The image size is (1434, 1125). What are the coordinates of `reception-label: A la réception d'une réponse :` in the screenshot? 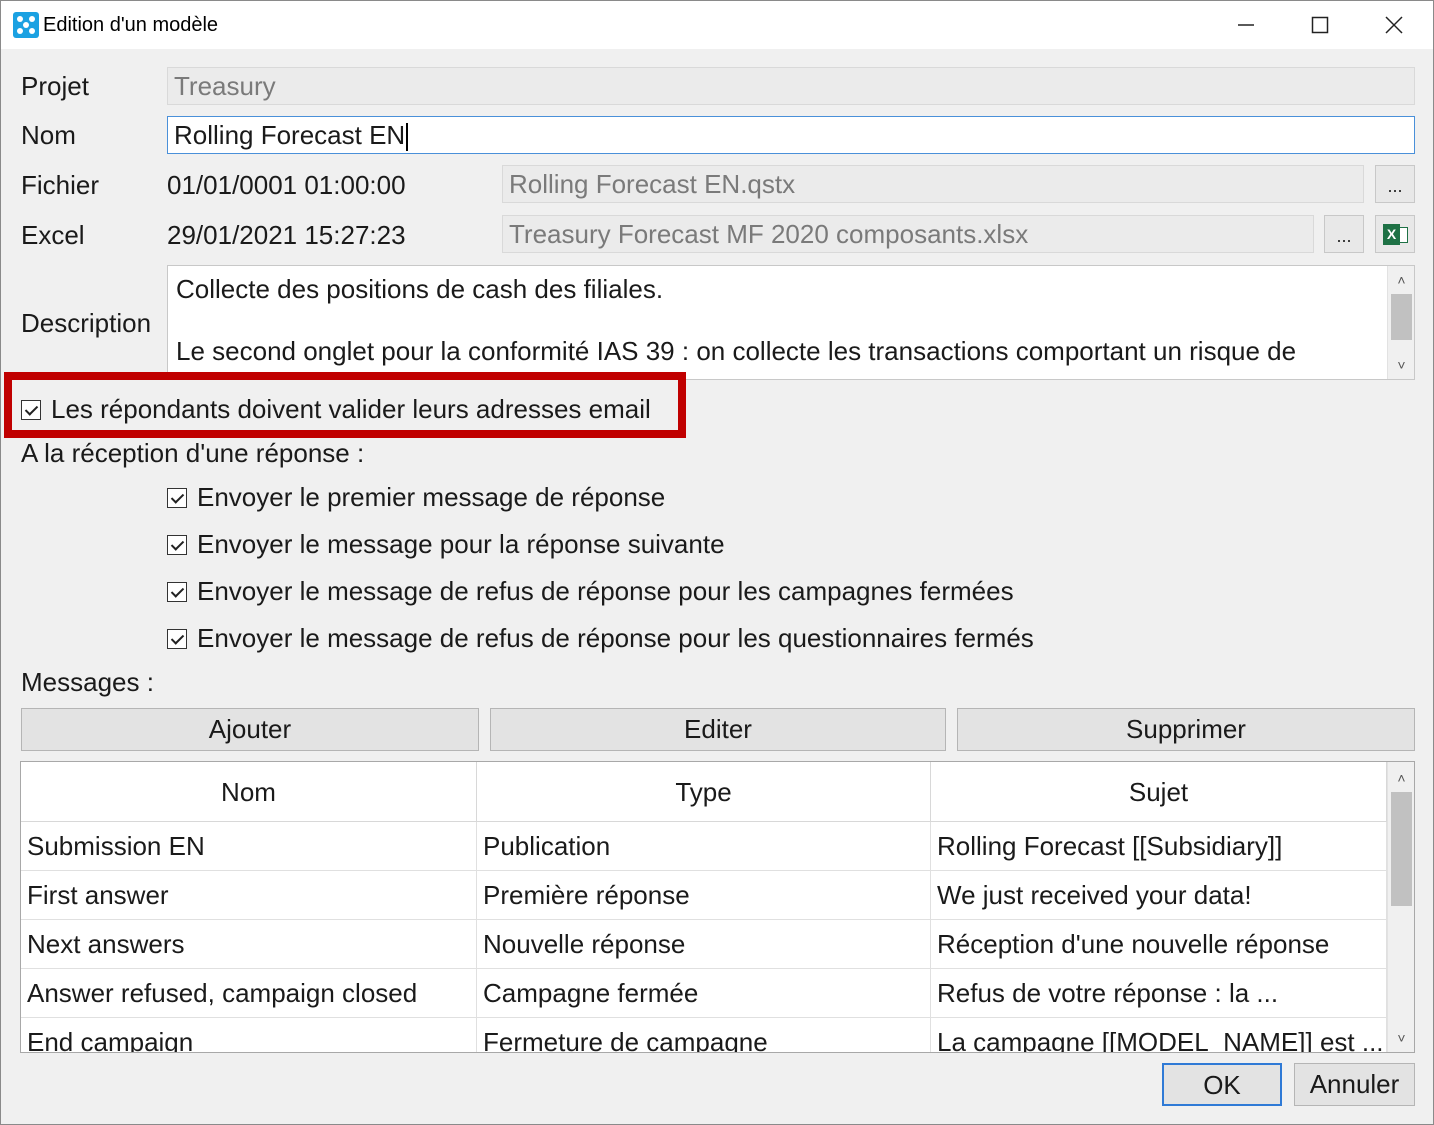 It's located at (193, 453).